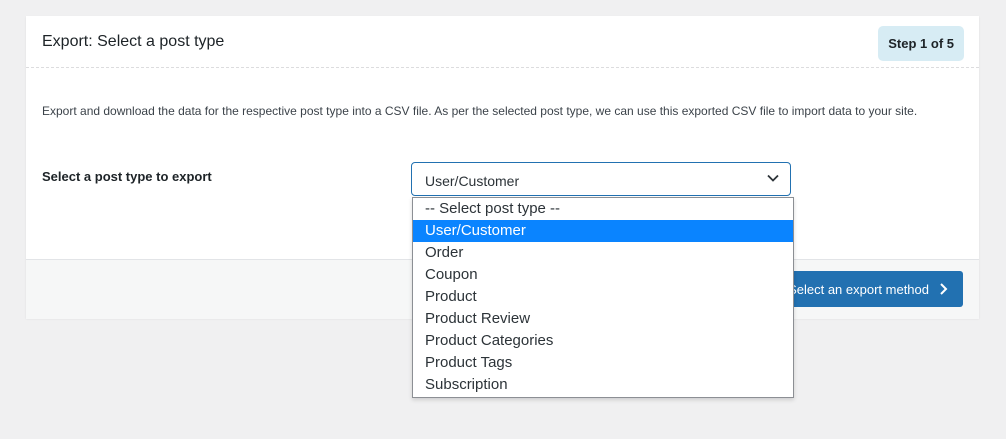 Image resolution: width=1006 pixels, height=439 pixels. I want to click on panel-header: Export: Select a post type Step 1 of 5, so click(502, 42).